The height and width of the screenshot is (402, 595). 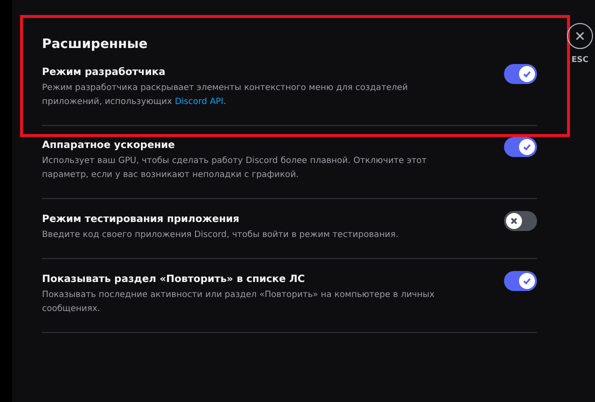 I want to click on section-heading: Расширенные, so click(x=95, y=44).